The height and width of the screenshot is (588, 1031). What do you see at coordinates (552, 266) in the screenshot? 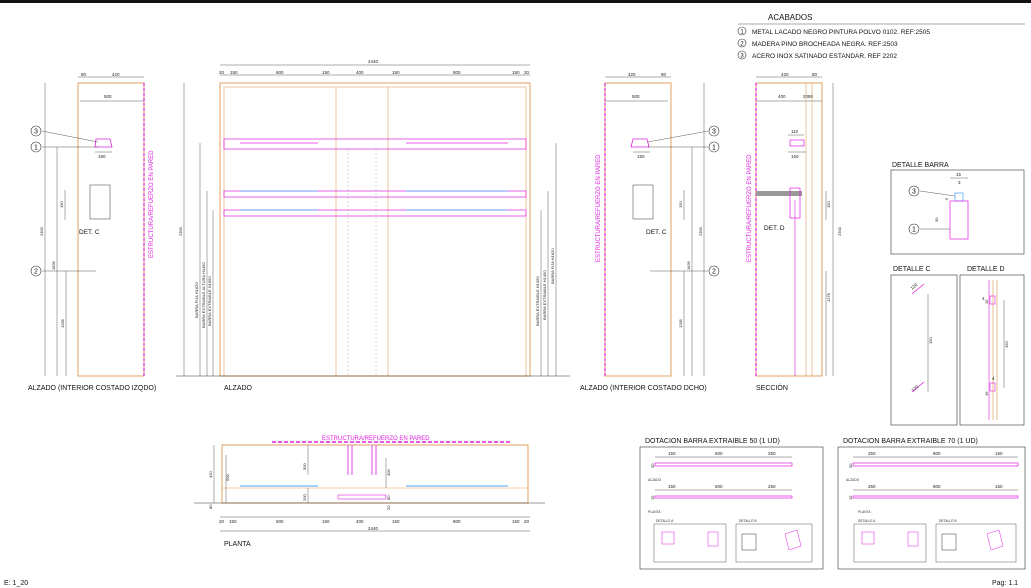
I see `front-barra-fija-r: BARRA FIJA H1820` at bounding box center [552, 266].